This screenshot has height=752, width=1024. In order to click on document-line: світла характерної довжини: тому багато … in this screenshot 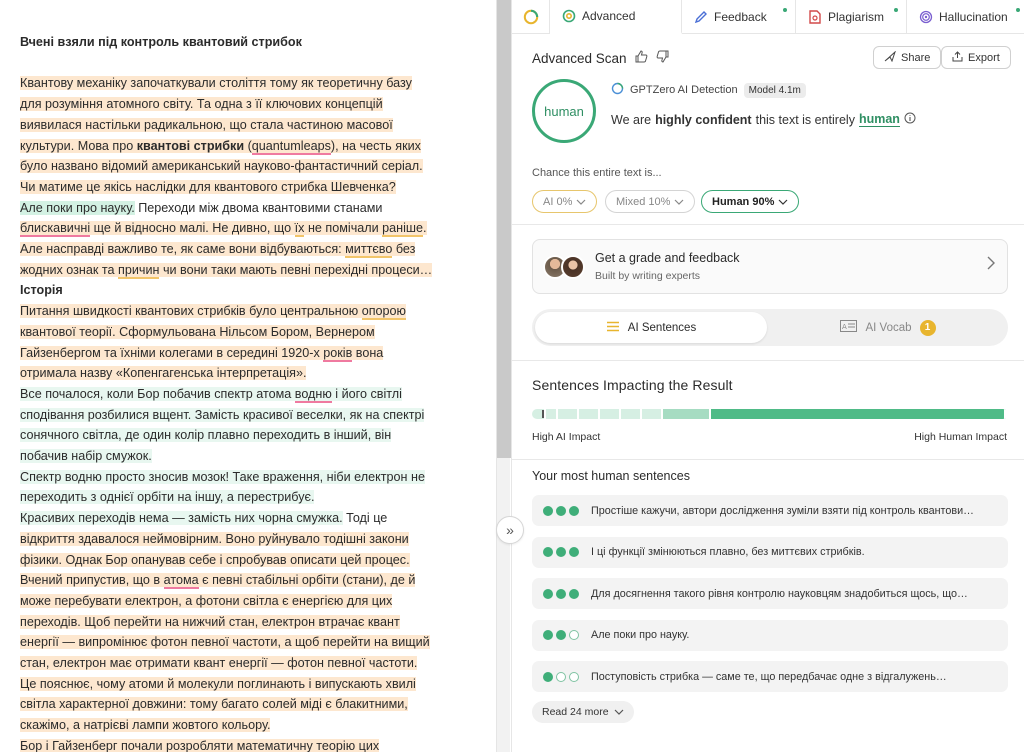, I will do `click(242, 704)`.